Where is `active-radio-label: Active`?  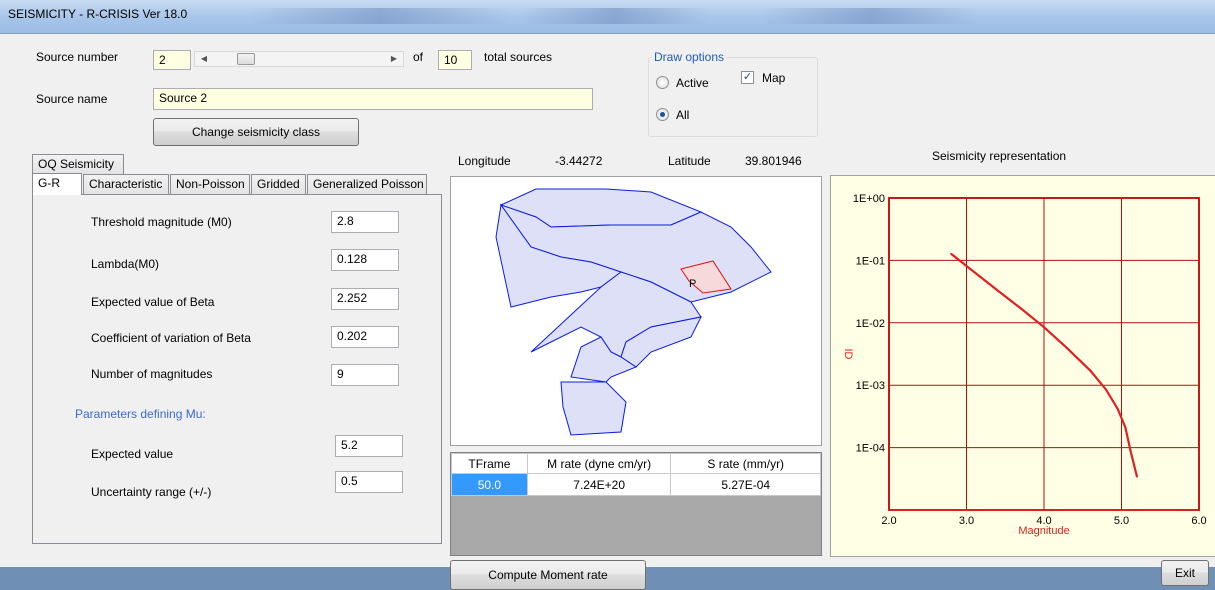
active-radio-label: Active is located at coordinates (692, 83).